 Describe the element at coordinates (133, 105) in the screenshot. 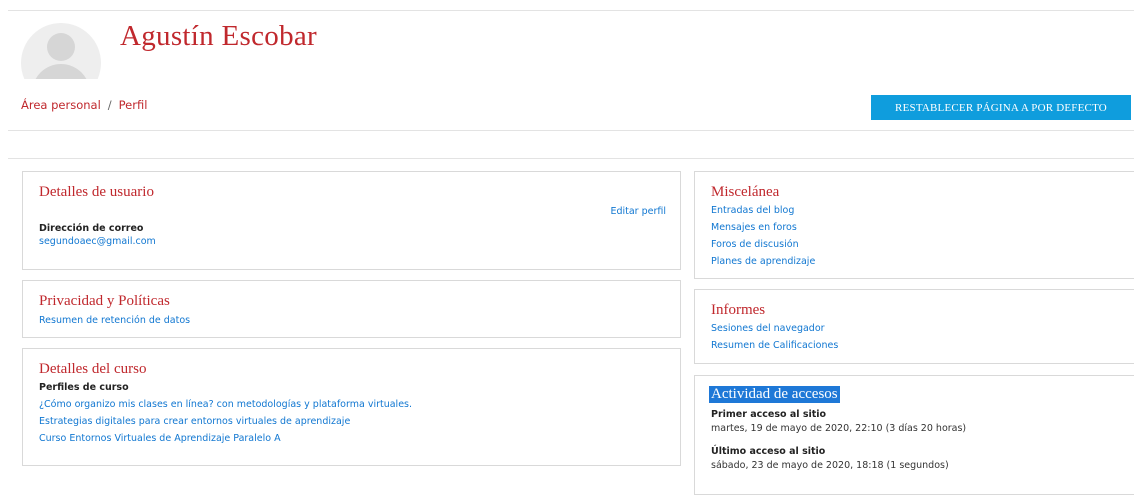

I see `breadcrumb-item-profile: Perfil` at that location.